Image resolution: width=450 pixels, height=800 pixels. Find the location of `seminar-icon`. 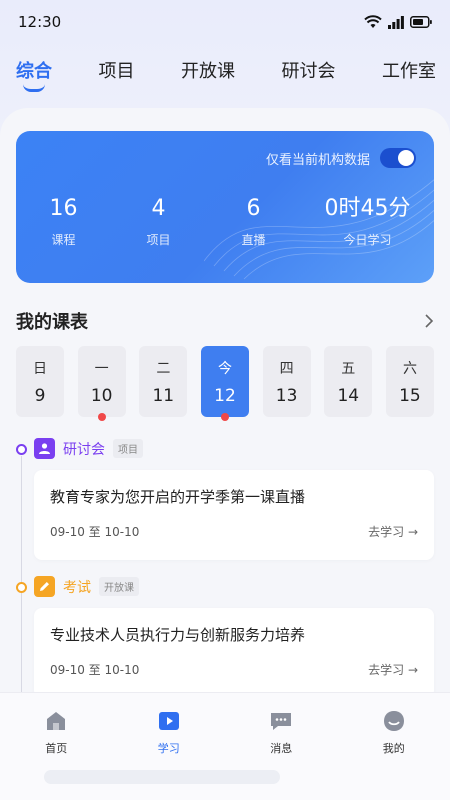

seminar-icon is located at coordinates (44, 448).